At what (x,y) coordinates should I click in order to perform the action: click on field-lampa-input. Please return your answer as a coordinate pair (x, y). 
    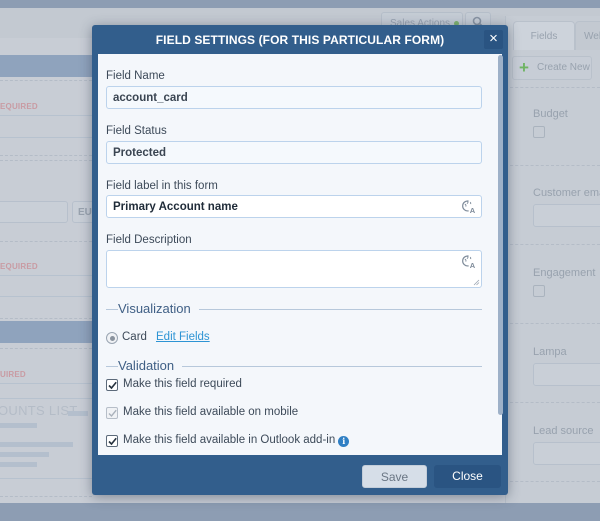
    Looking at the image, I should click on (566, 374).